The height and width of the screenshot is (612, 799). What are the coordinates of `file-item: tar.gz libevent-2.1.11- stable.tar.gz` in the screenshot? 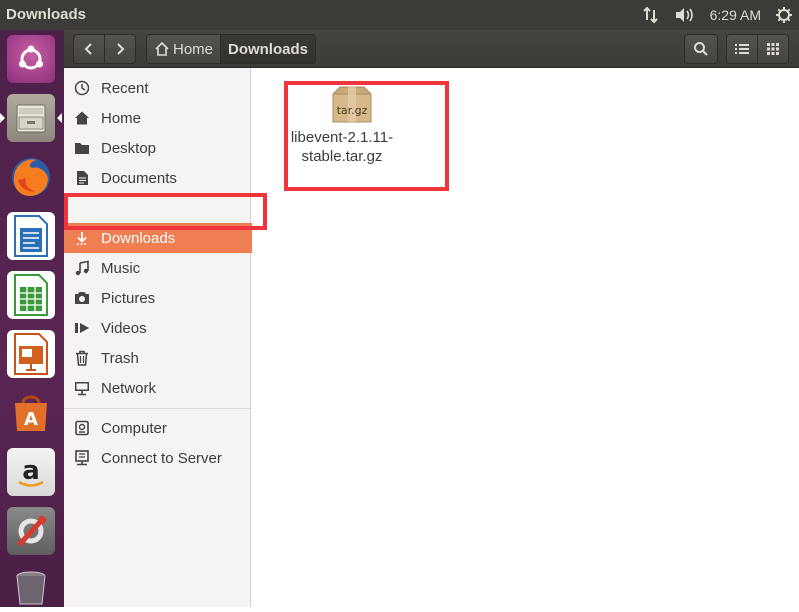 It's located at (349, 141).